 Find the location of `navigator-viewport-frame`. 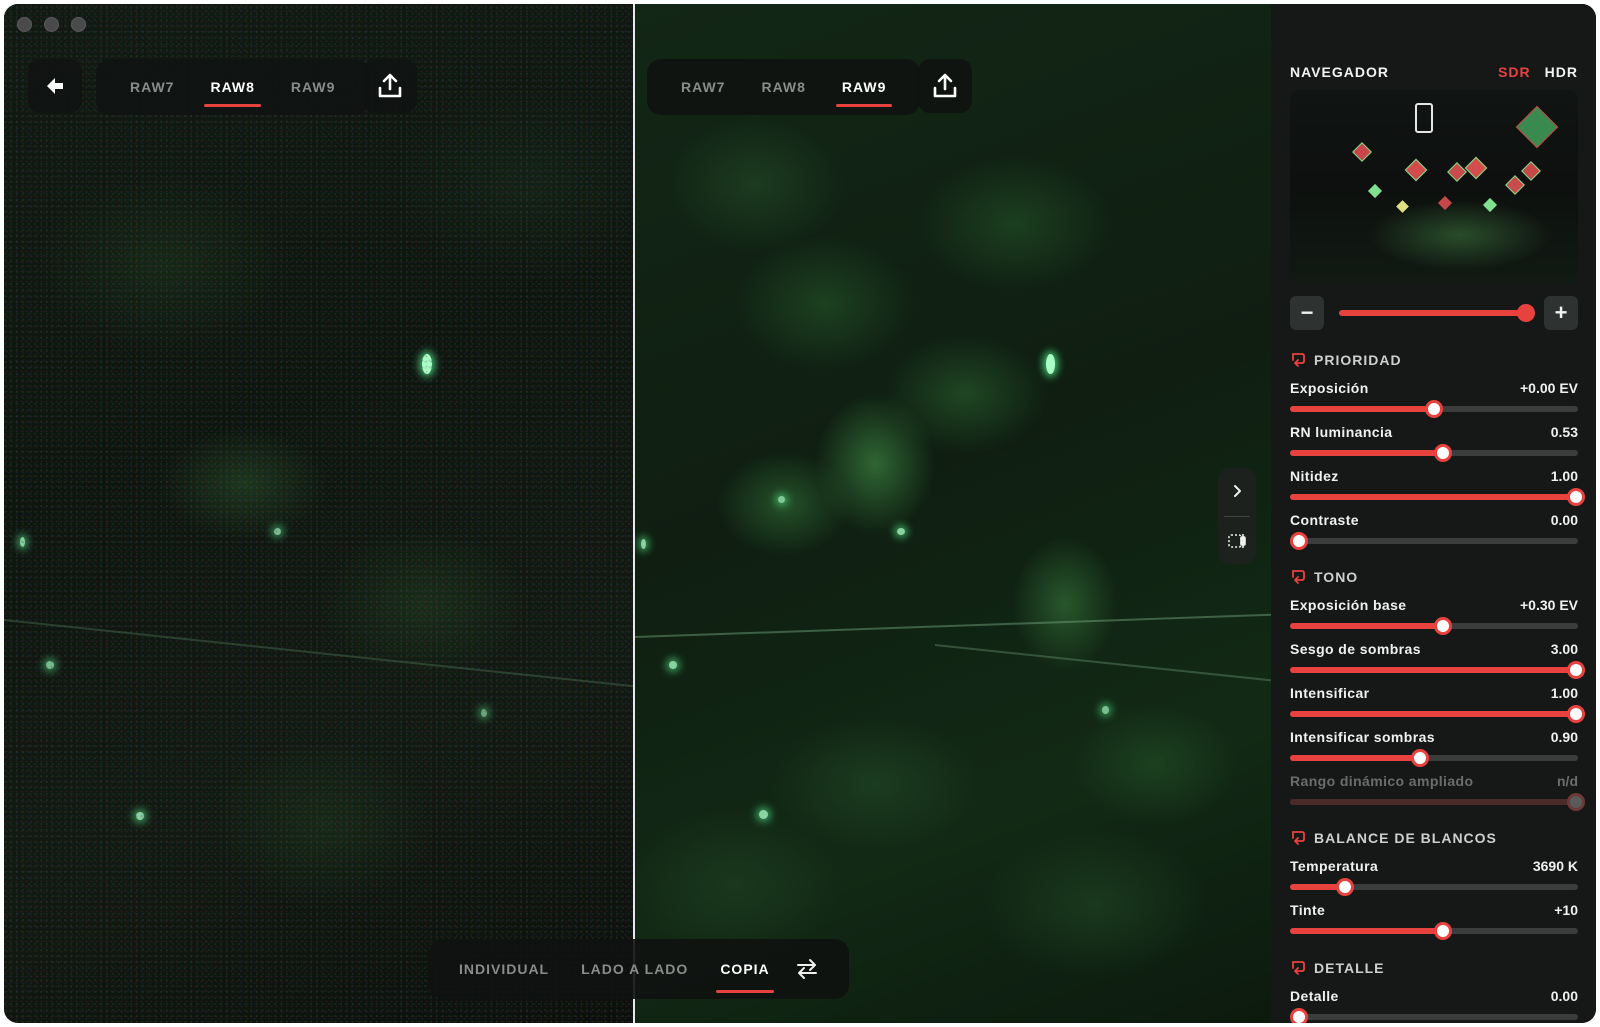

navigator-viewport-frame is located at coordinates (1424, 118).